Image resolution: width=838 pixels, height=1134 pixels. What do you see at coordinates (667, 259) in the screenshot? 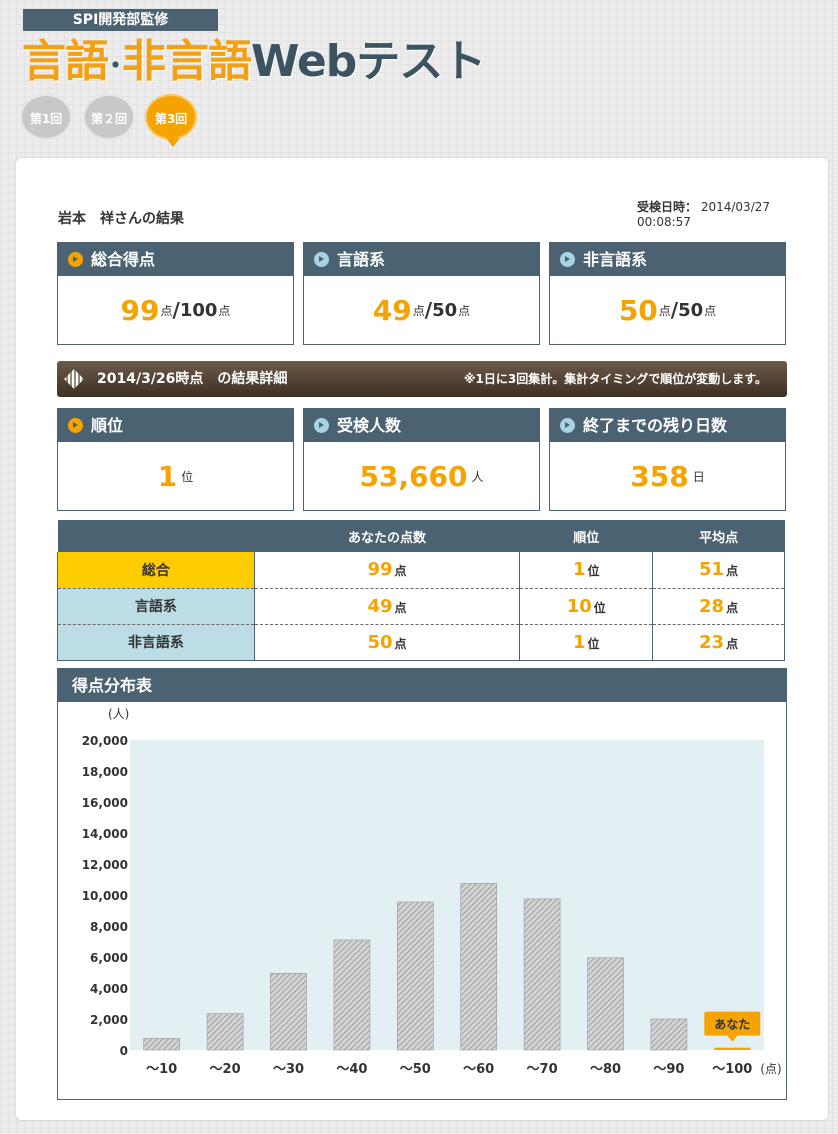
I see `box-header: 非言語系` at bounding box center [667, 259].